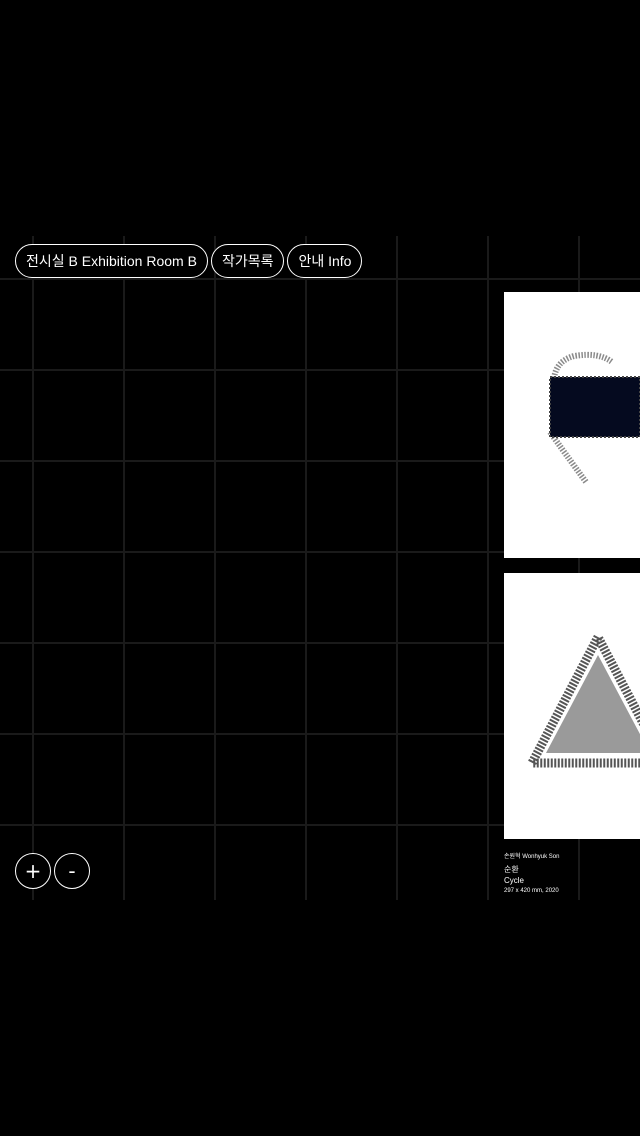 This screenshot has height=1136, width=640. What do you see at coordinates (511, 869) in the screenshot?
I see `artwork-title-korean: 순환` at bounding box center [511, 869].